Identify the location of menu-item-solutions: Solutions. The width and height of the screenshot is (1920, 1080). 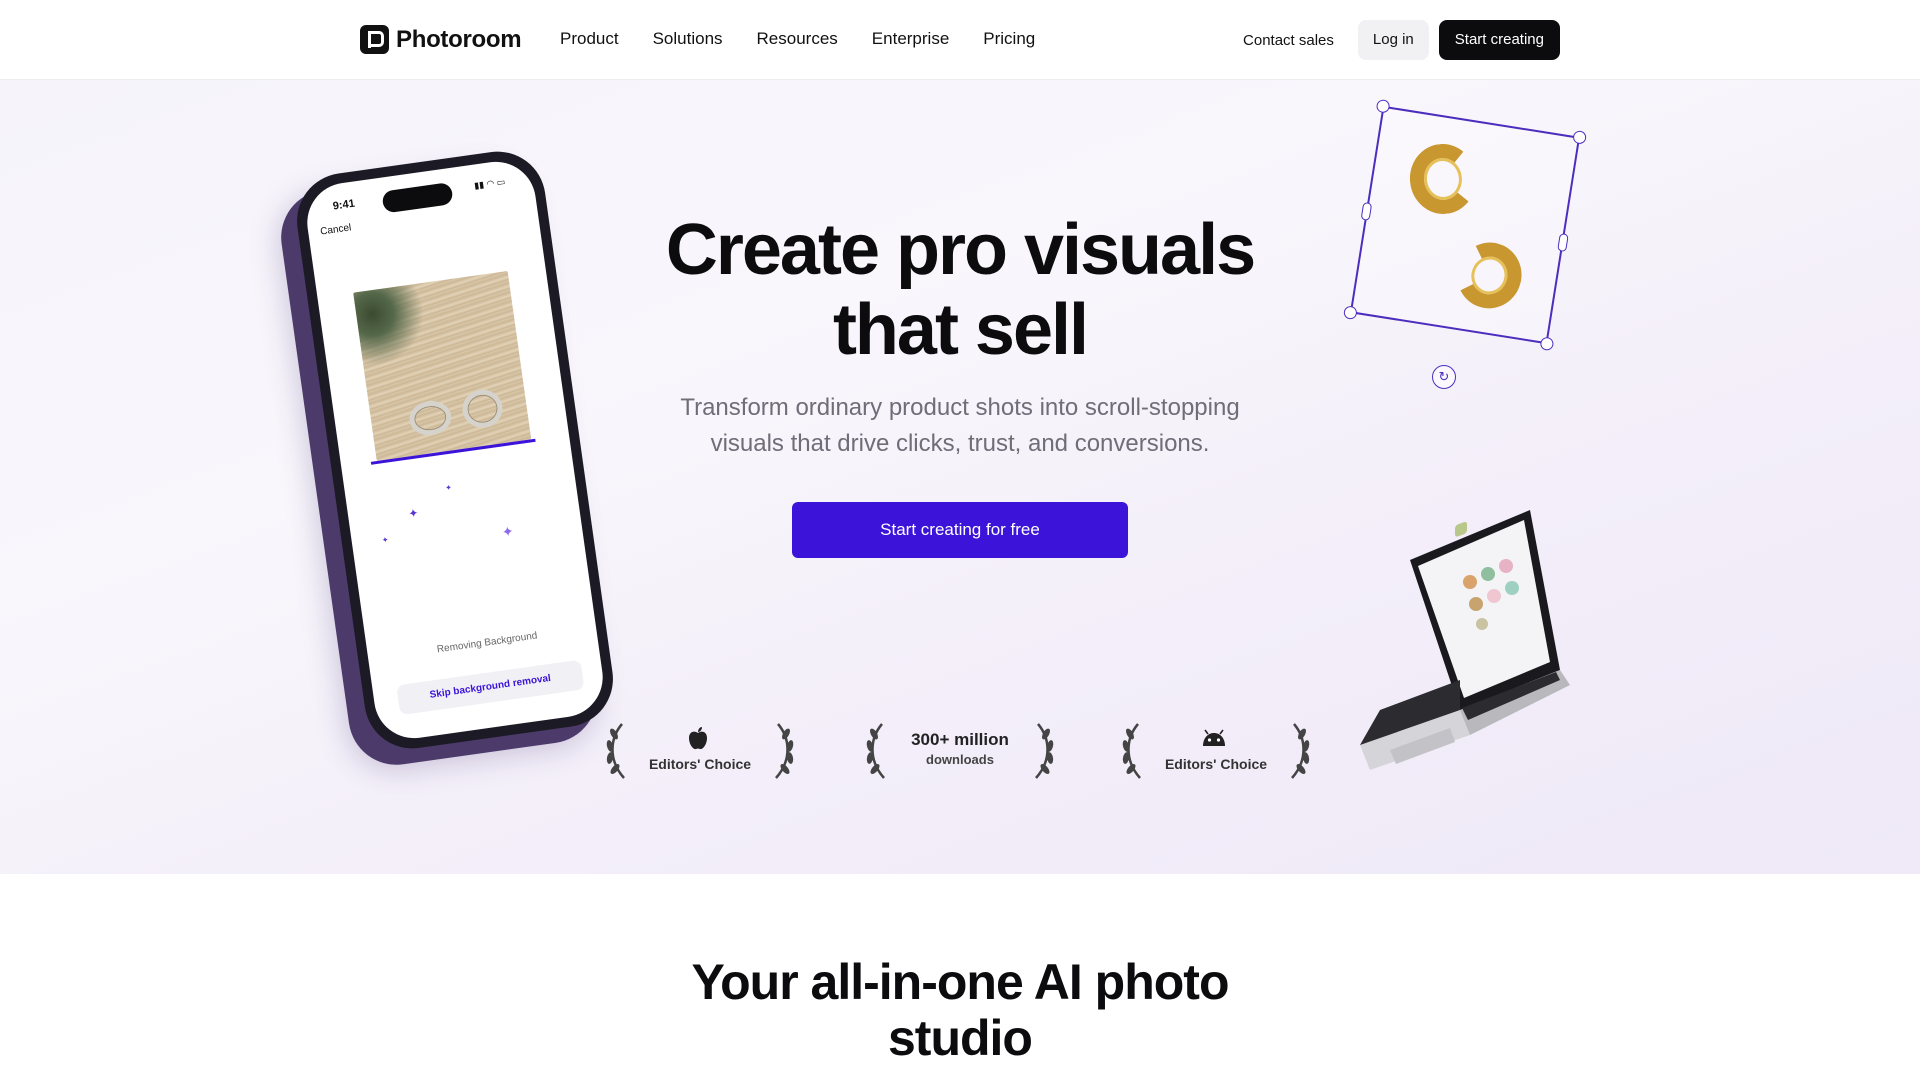
(688, 39).